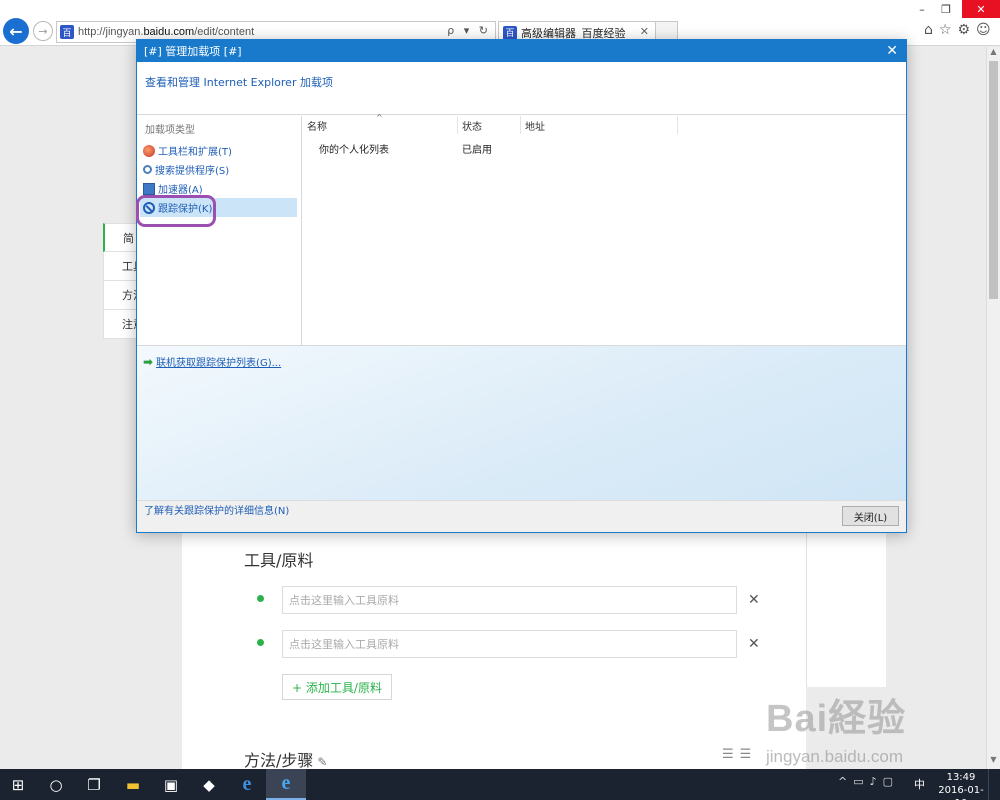  What do you see at coordinates (509, 600) in the screenshot?
I see `tool-input-1: 点击这里输入工具原料` at bounding box center [509, 600].